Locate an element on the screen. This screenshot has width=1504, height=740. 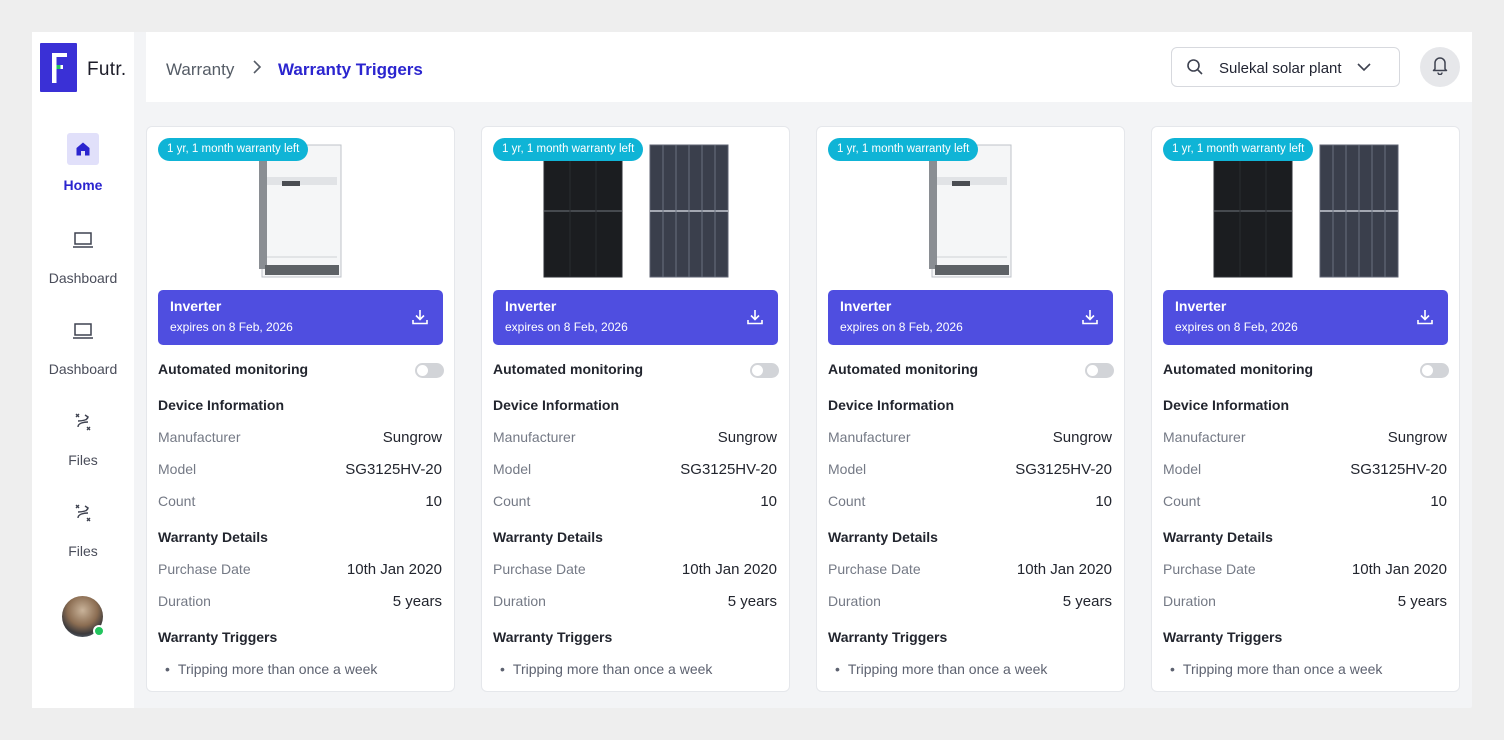
logo-mark is located at coordinates (58, 67).